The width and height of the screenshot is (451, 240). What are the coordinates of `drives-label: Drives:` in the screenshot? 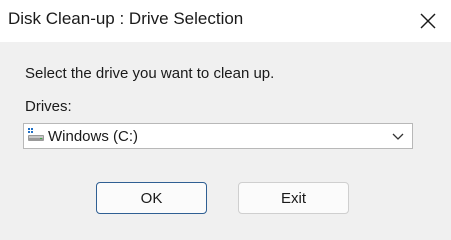 It's located at (48, 106).